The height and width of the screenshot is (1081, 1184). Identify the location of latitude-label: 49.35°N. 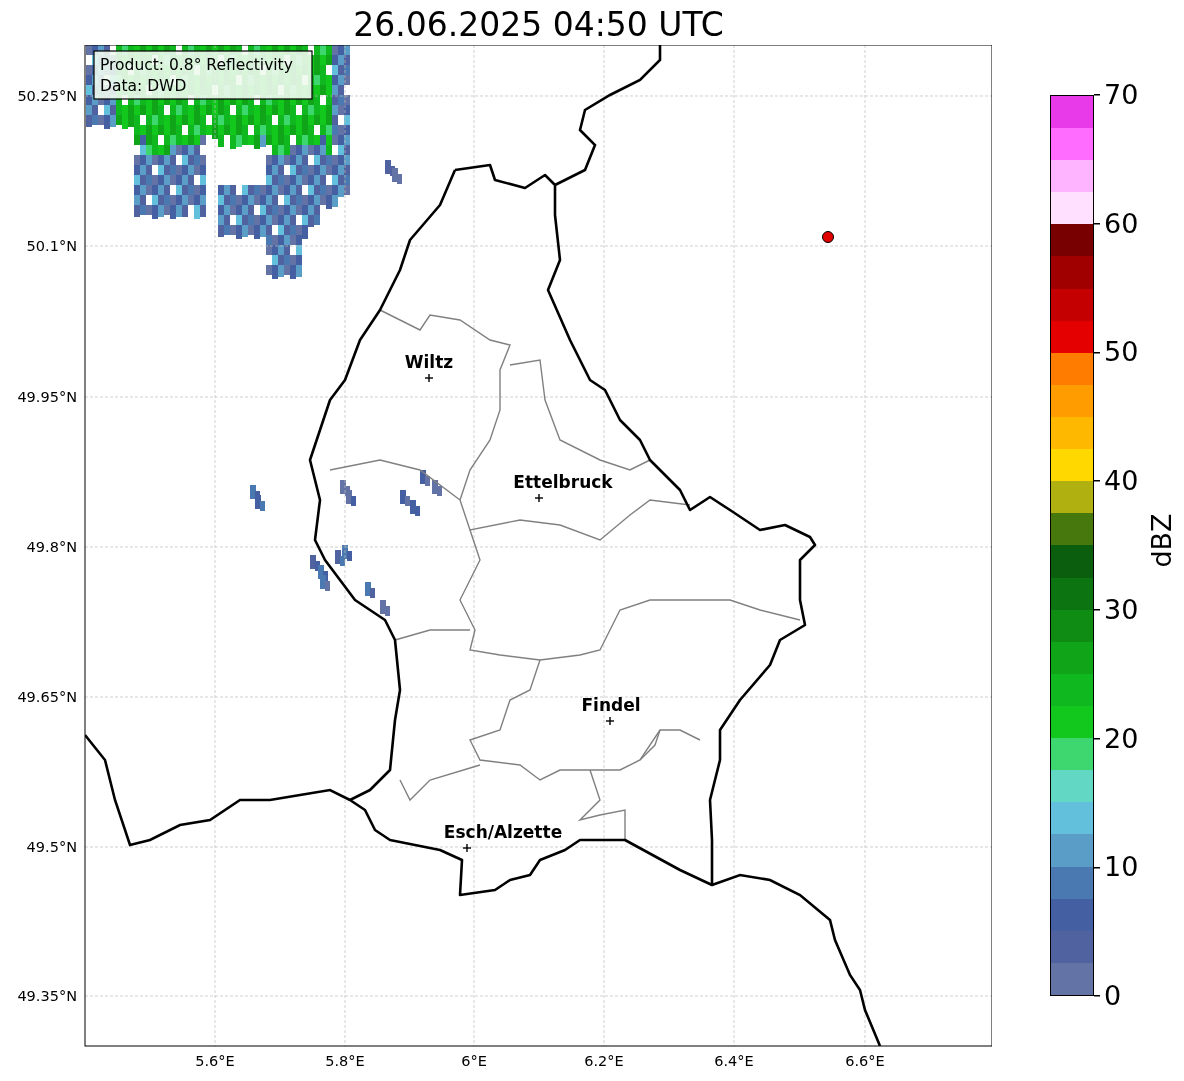
(47, 996).